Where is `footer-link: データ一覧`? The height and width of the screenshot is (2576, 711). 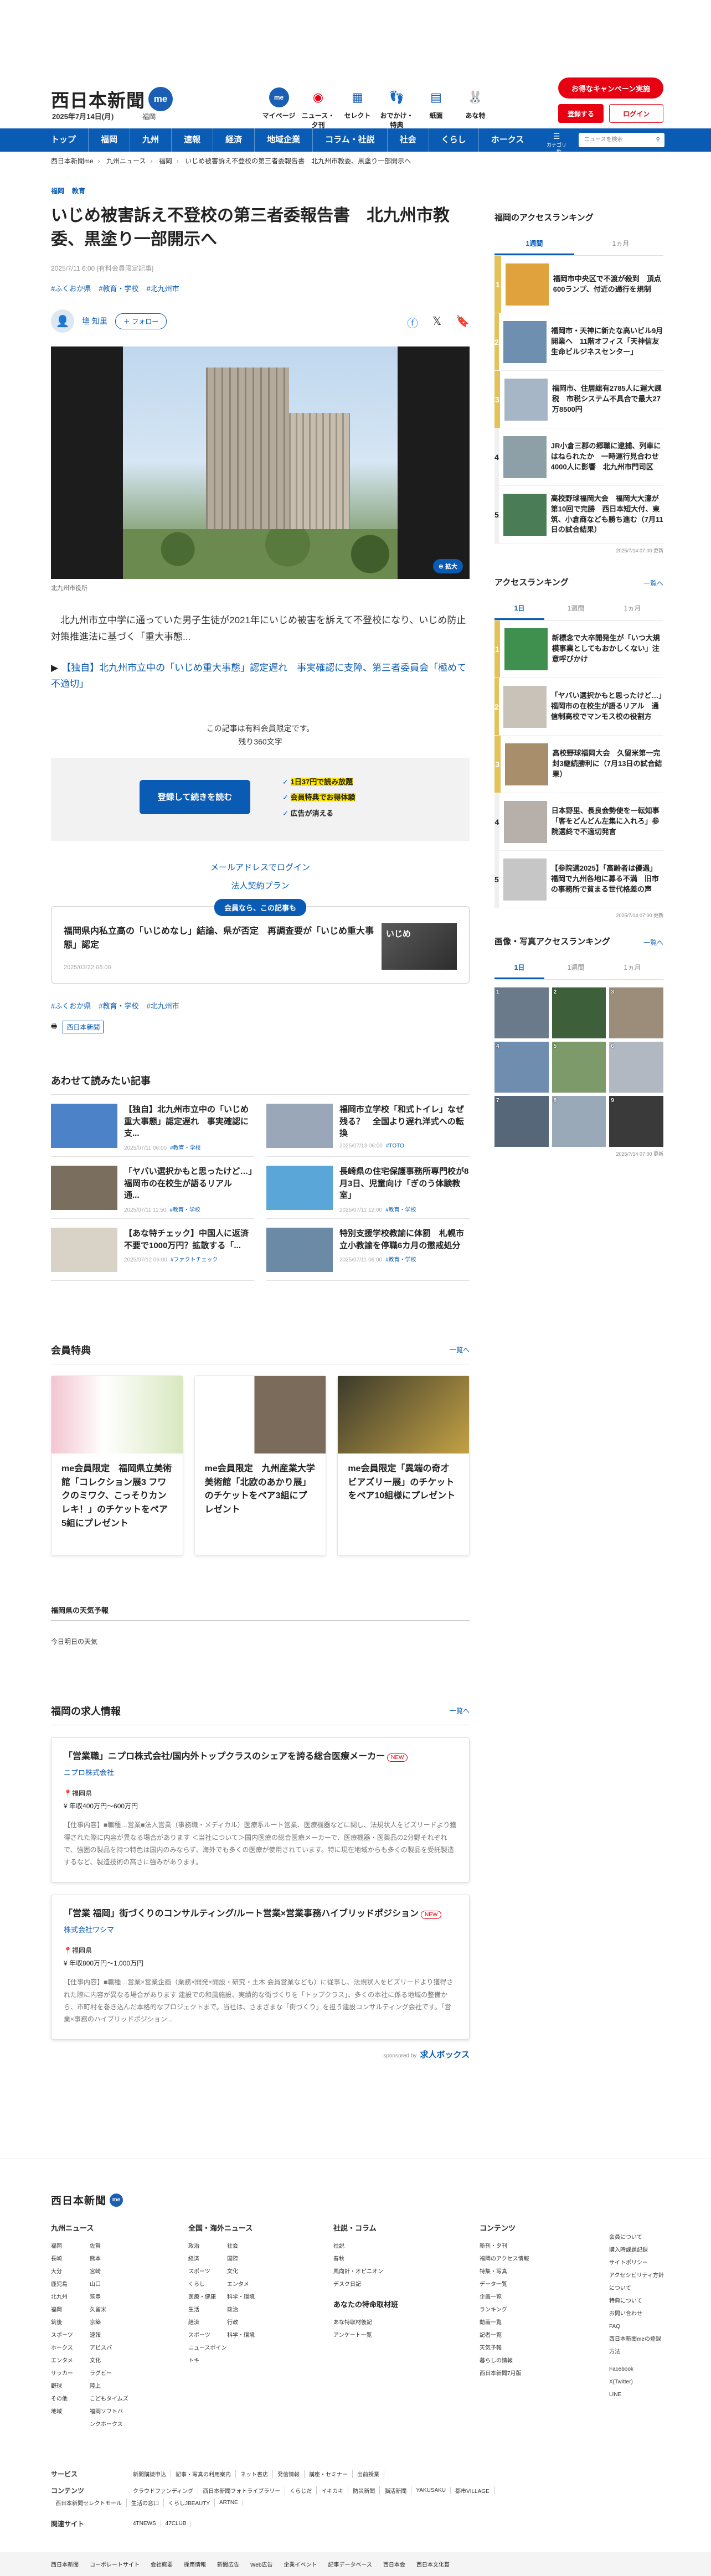
footer-link: データ一覧 is located at coordinates (504, 2284).